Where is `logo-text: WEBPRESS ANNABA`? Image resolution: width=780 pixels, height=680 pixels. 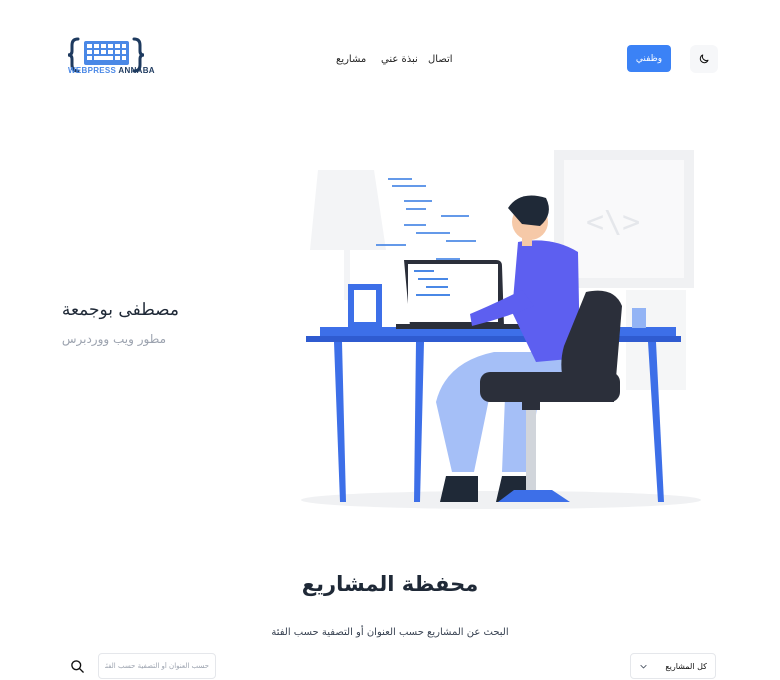 logo-text: WEBPRESS ANNABA is located at coordinates (111, 70).